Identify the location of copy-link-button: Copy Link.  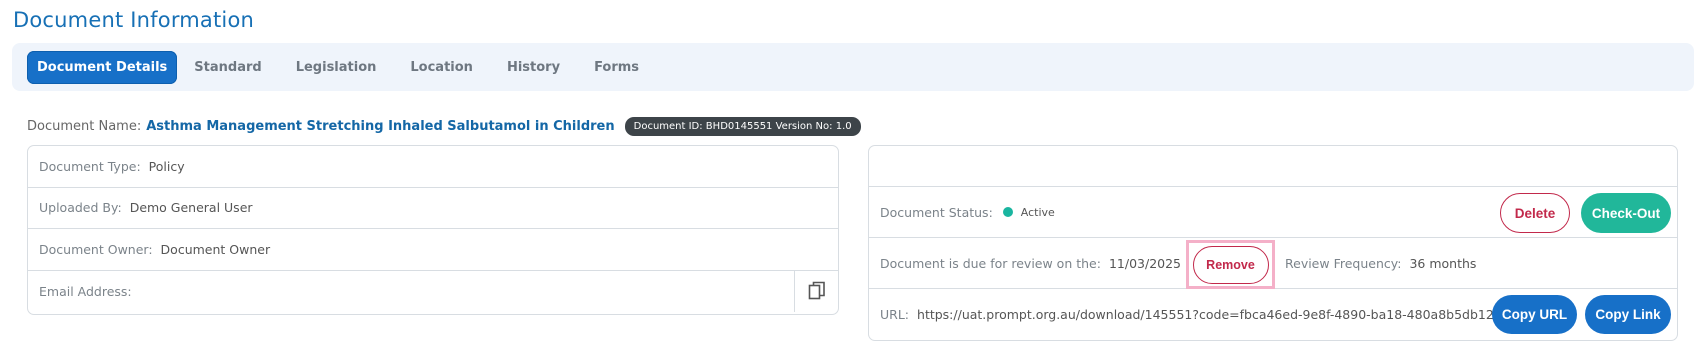
(1628, 314).